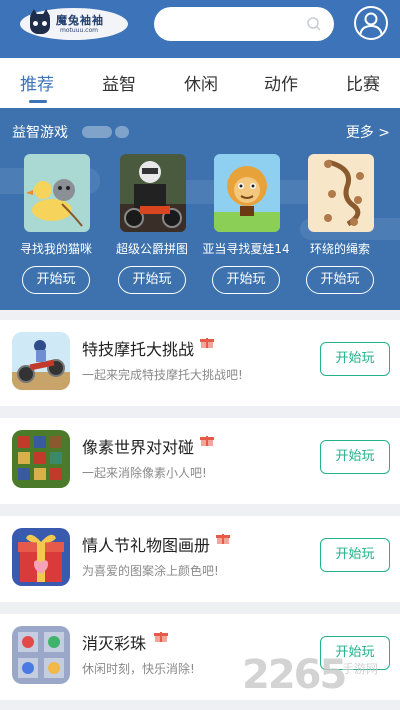 This screenshot has height=710, width=400. I want to click on watermark-text: 手游网, so click(360, 669).